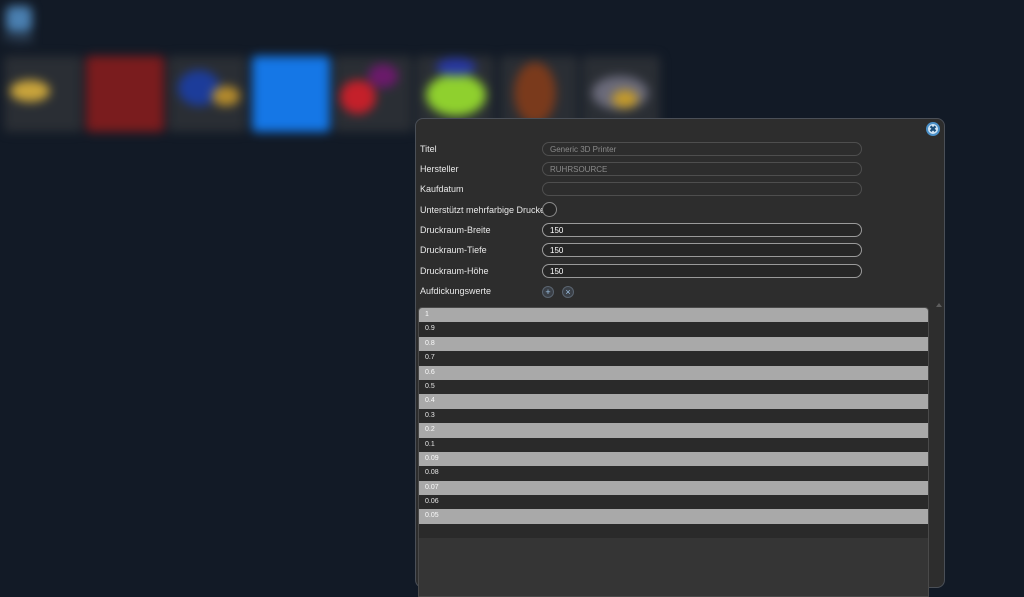  What do you see at coordinates (673, 315) in the screenshot?
I see `list-item: 1` at bounding box center [673, 315].